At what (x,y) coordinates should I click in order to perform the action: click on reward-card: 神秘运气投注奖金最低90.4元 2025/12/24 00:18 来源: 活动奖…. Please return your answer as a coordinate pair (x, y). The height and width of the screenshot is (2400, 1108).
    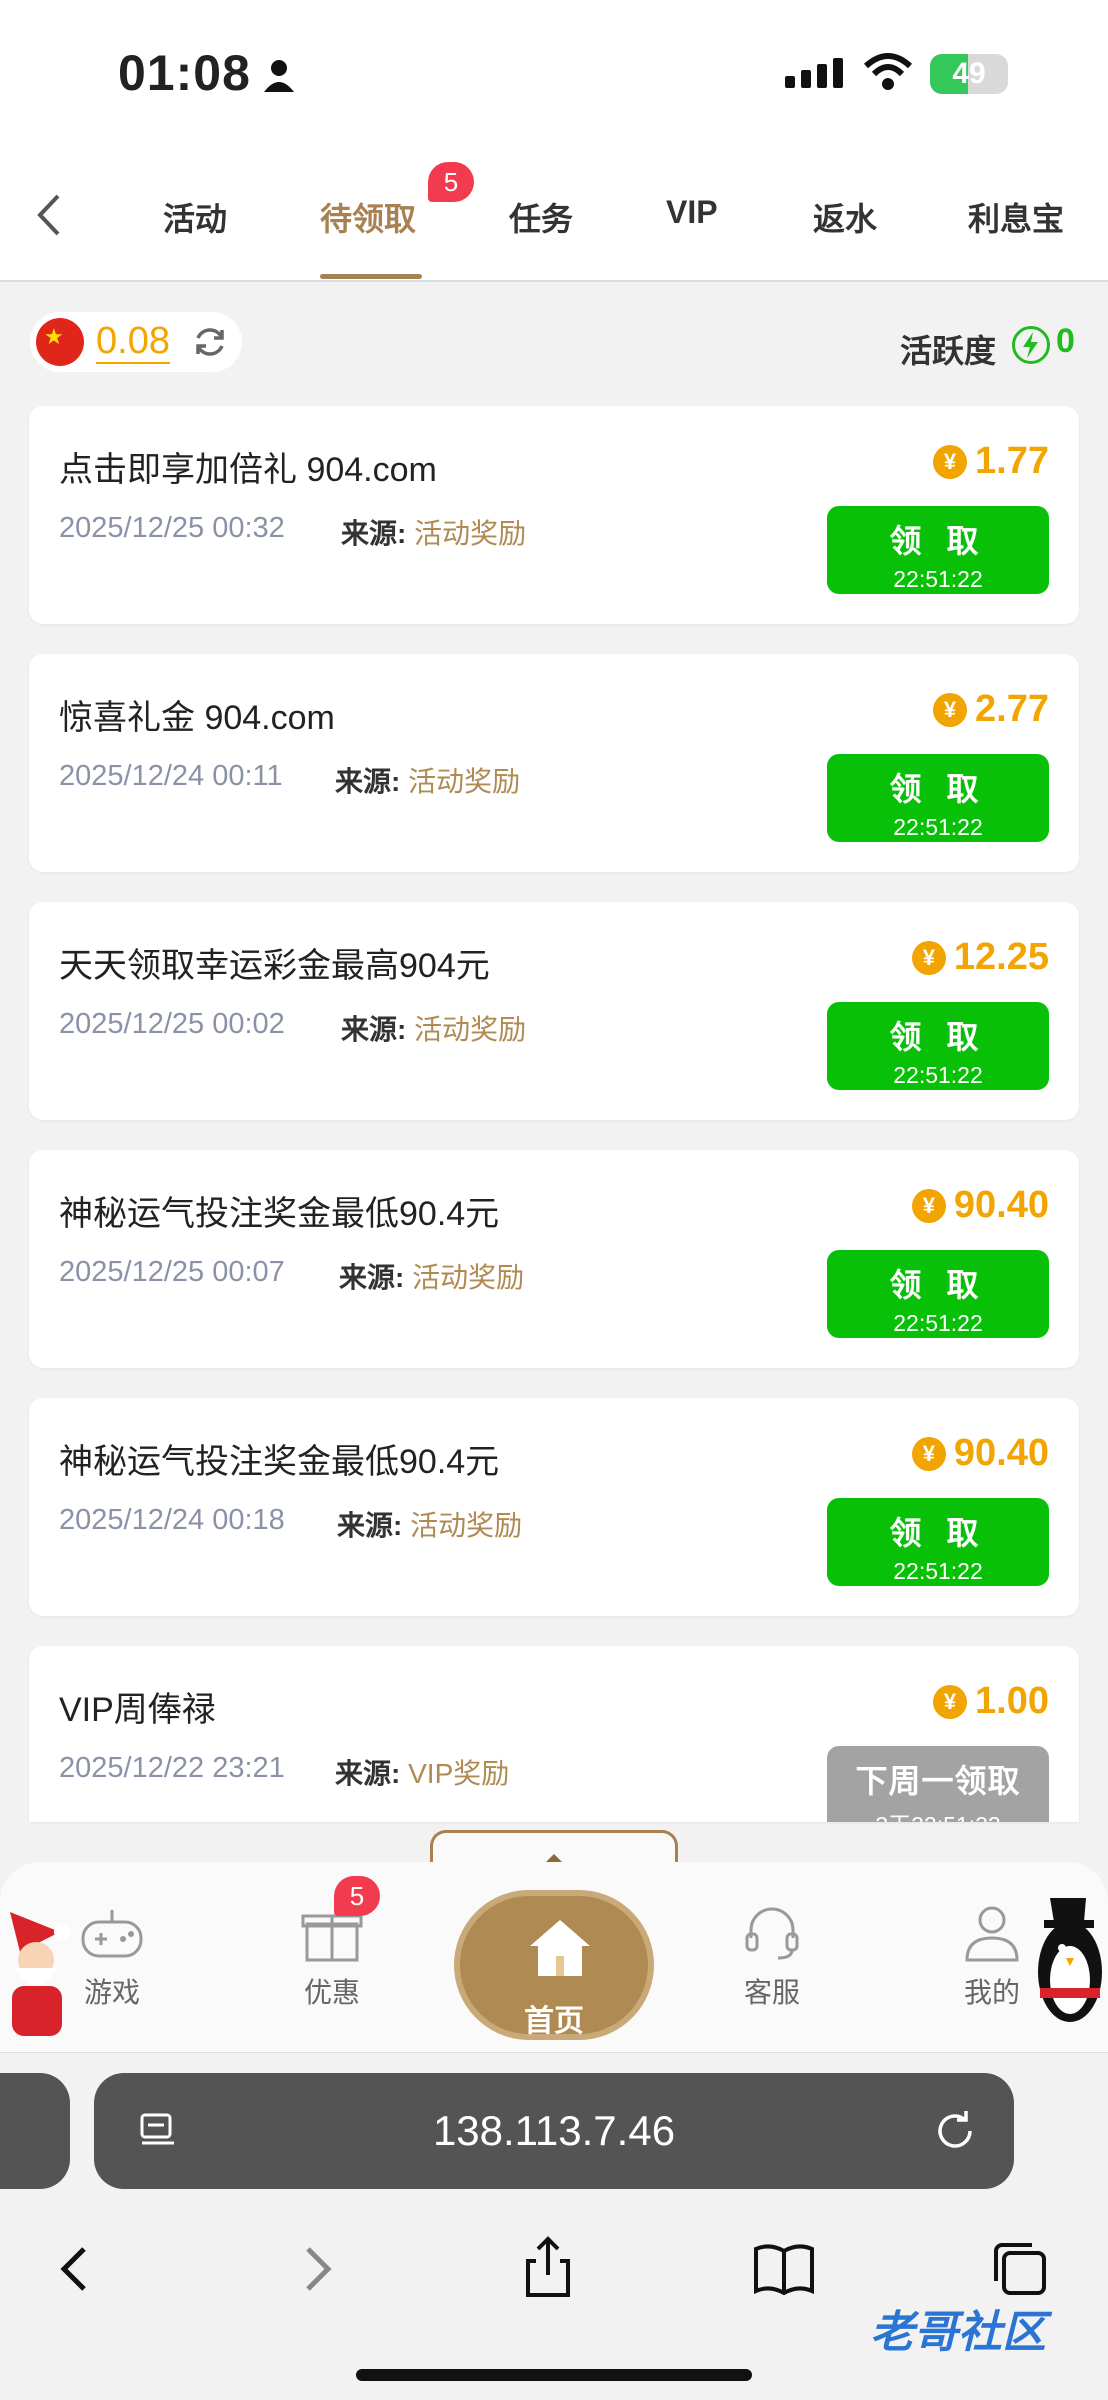
    Looking at the image, I should click on (554, 1507).